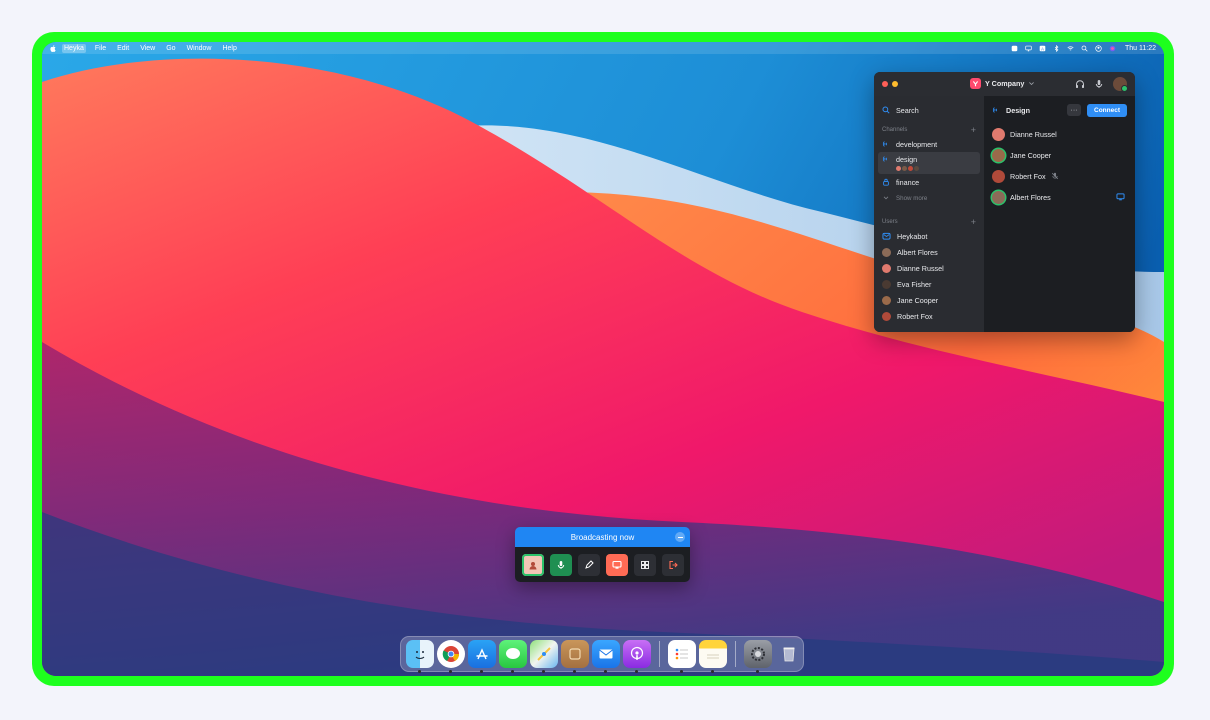 This screenshot has height=720, width=1210. What do you see at coordinates (929, 284) in the screenshot?
I see `sidebar-user-eva-fisher: Eva Fisher` at bounding box center [929, 284].